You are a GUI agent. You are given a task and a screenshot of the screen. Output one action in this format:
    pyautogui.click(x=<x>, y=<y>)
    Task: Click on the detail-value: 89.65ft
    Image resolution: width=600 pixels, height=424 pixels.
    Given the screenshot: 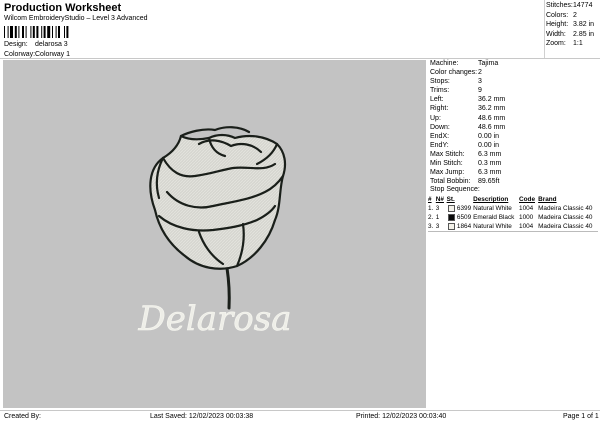 What is the action you would take?
    pyautogui.click(x=489, y=182)
    